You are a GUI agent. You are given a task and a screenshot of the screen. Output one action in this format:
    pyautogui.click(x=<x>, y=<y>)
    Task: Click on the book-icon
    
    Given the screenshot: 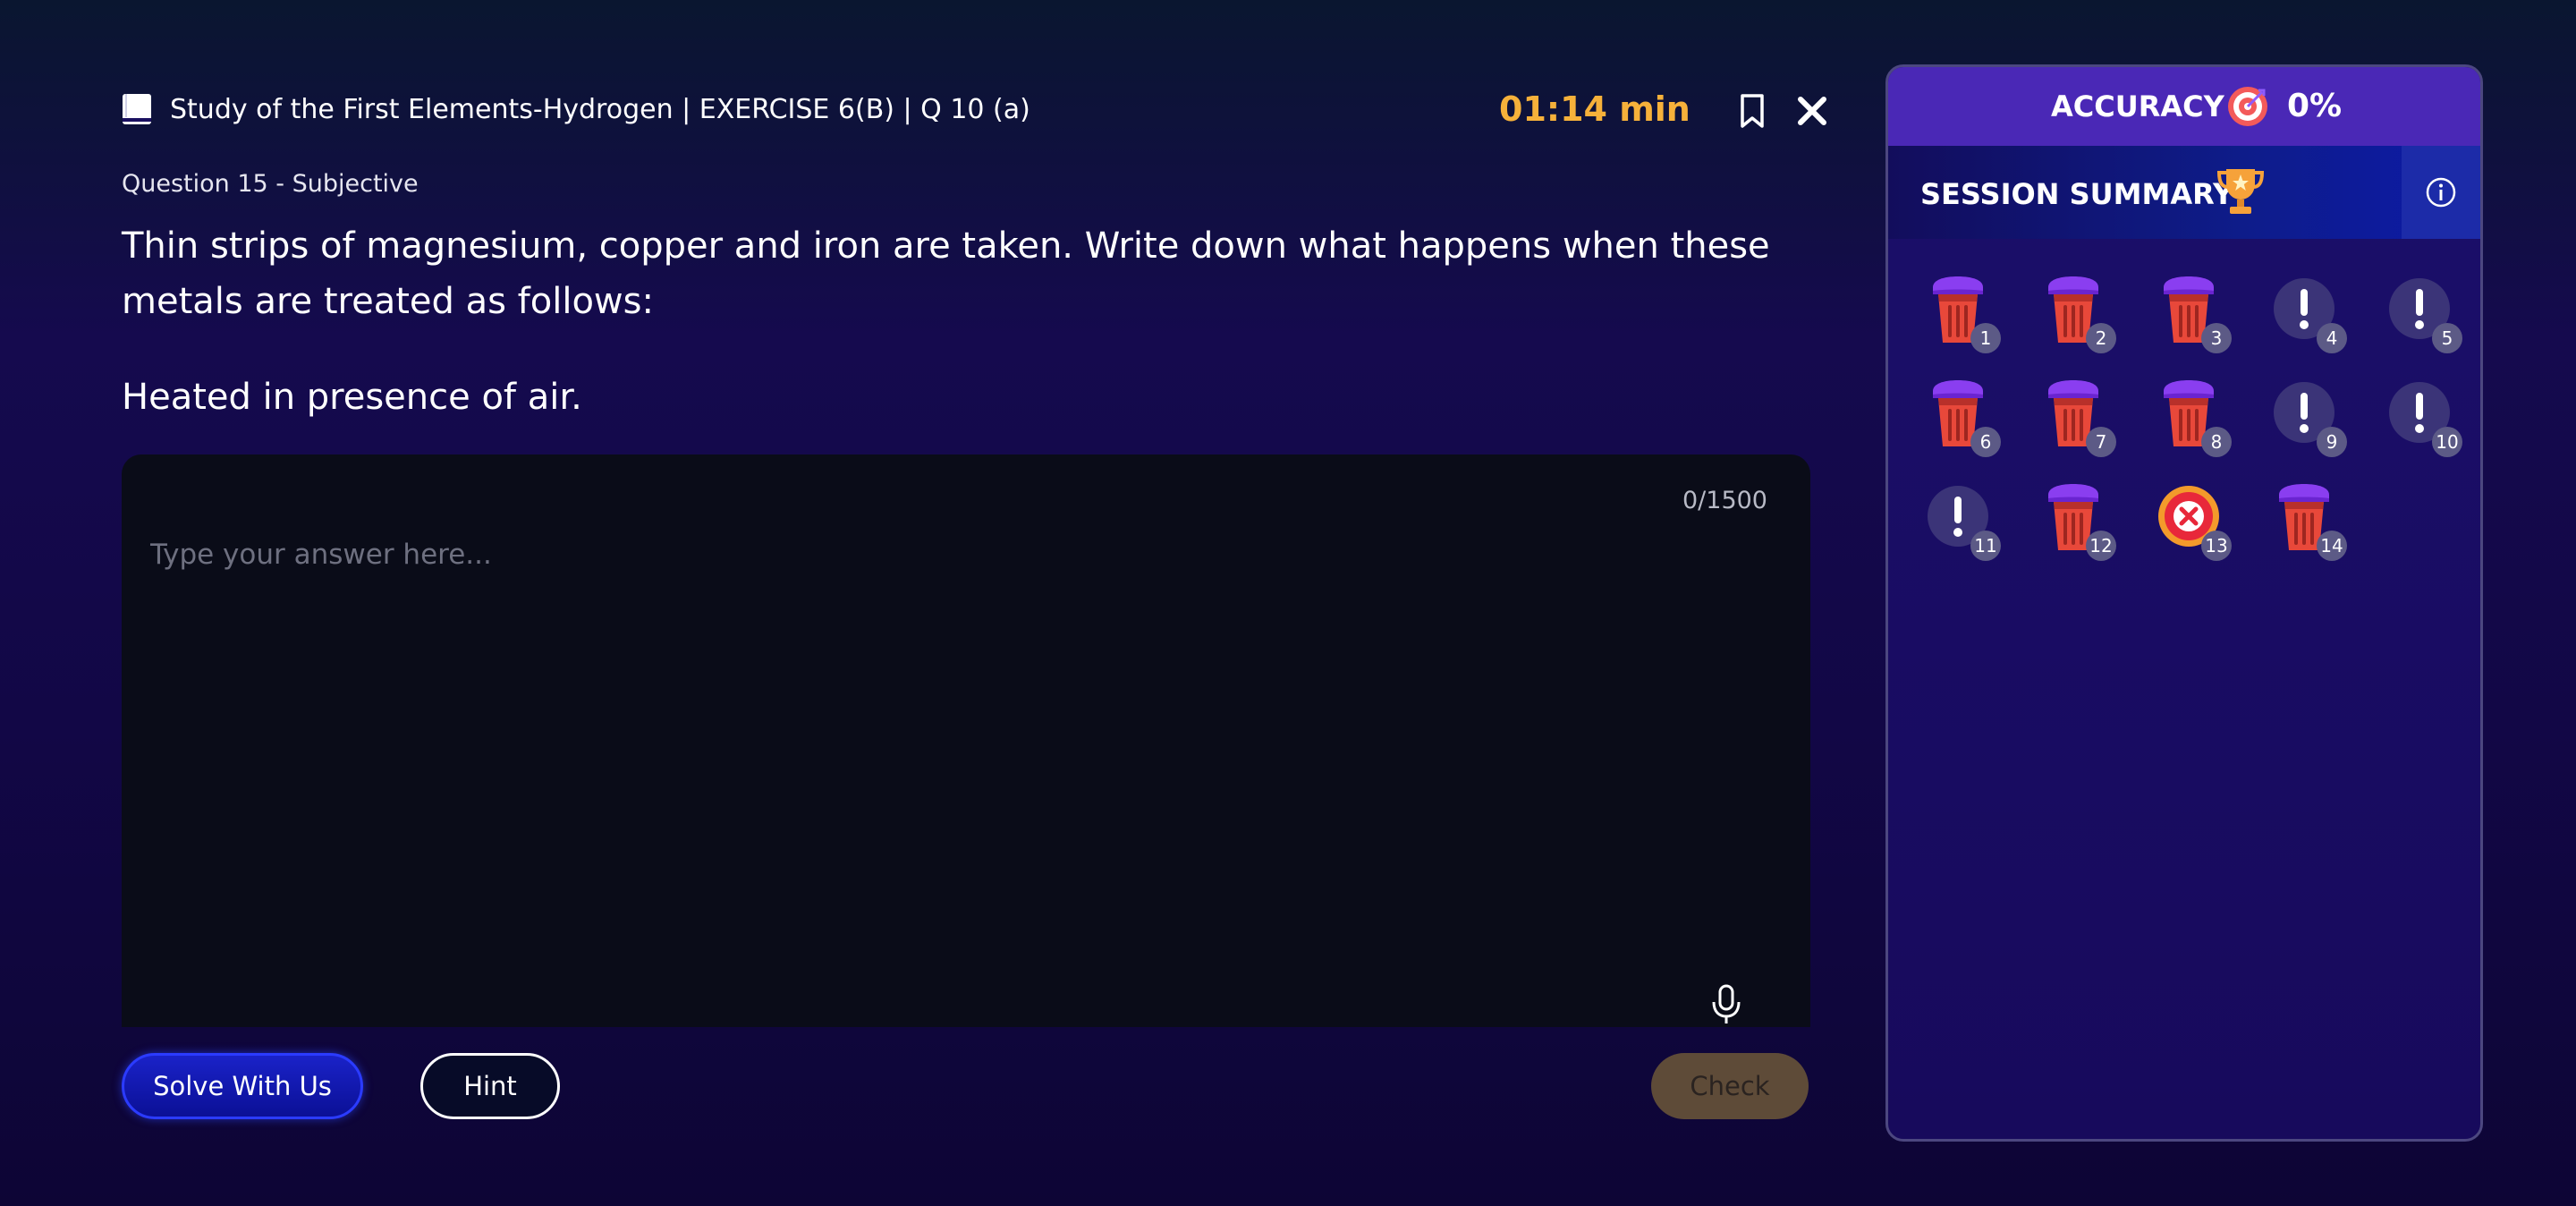 What is the action you would take?
    pyautogui.click(x=137, y=109)
    